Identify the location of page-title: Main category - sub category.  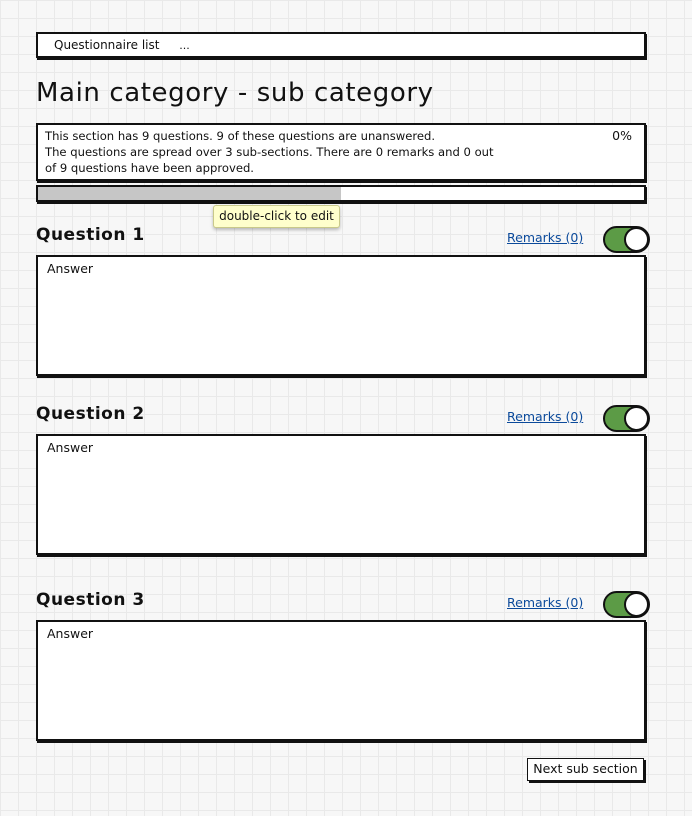
(235, 93).